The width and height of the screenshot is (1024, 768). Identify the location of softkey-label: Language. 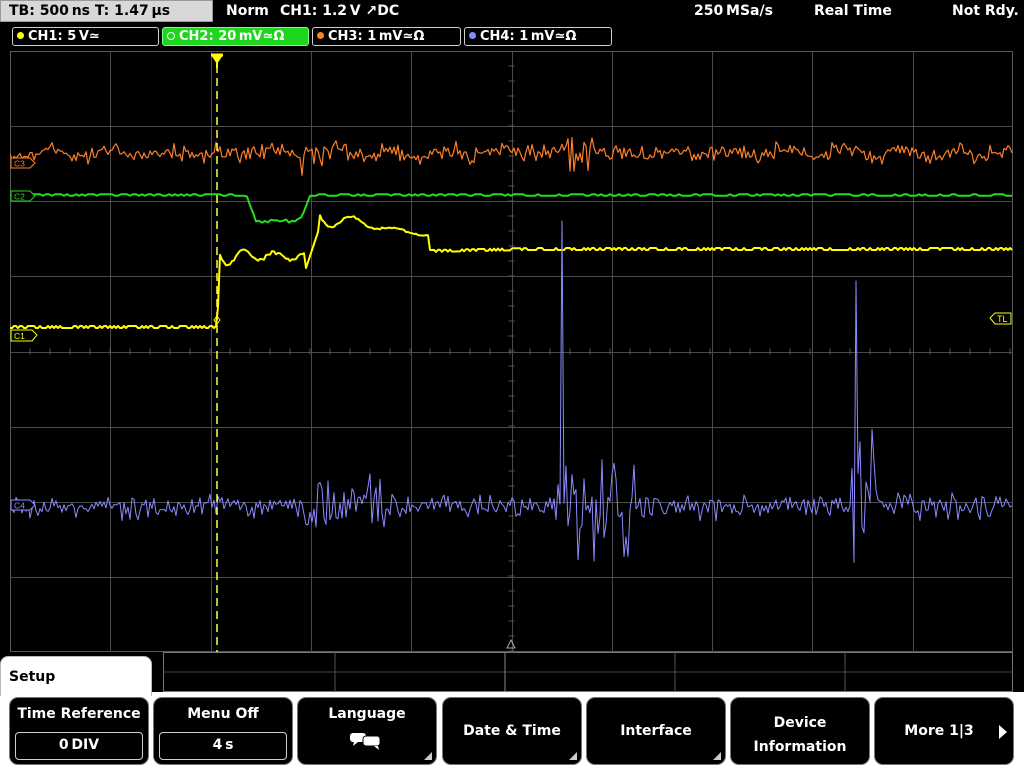
(367, 714).